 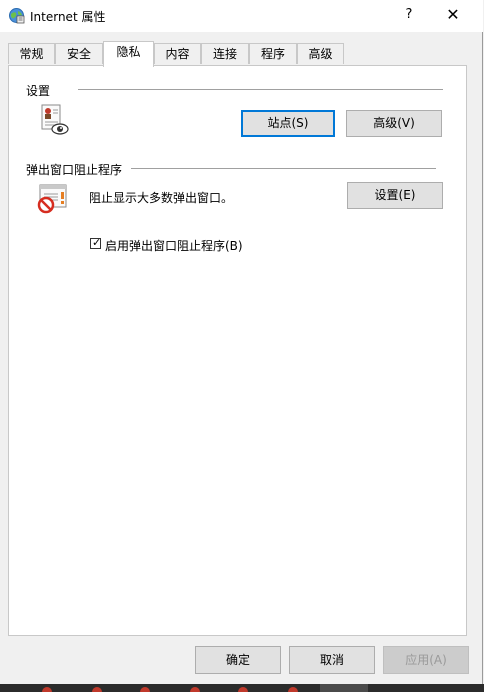 I want to click on tab-programs: 程序, so click(x=273, y=53).